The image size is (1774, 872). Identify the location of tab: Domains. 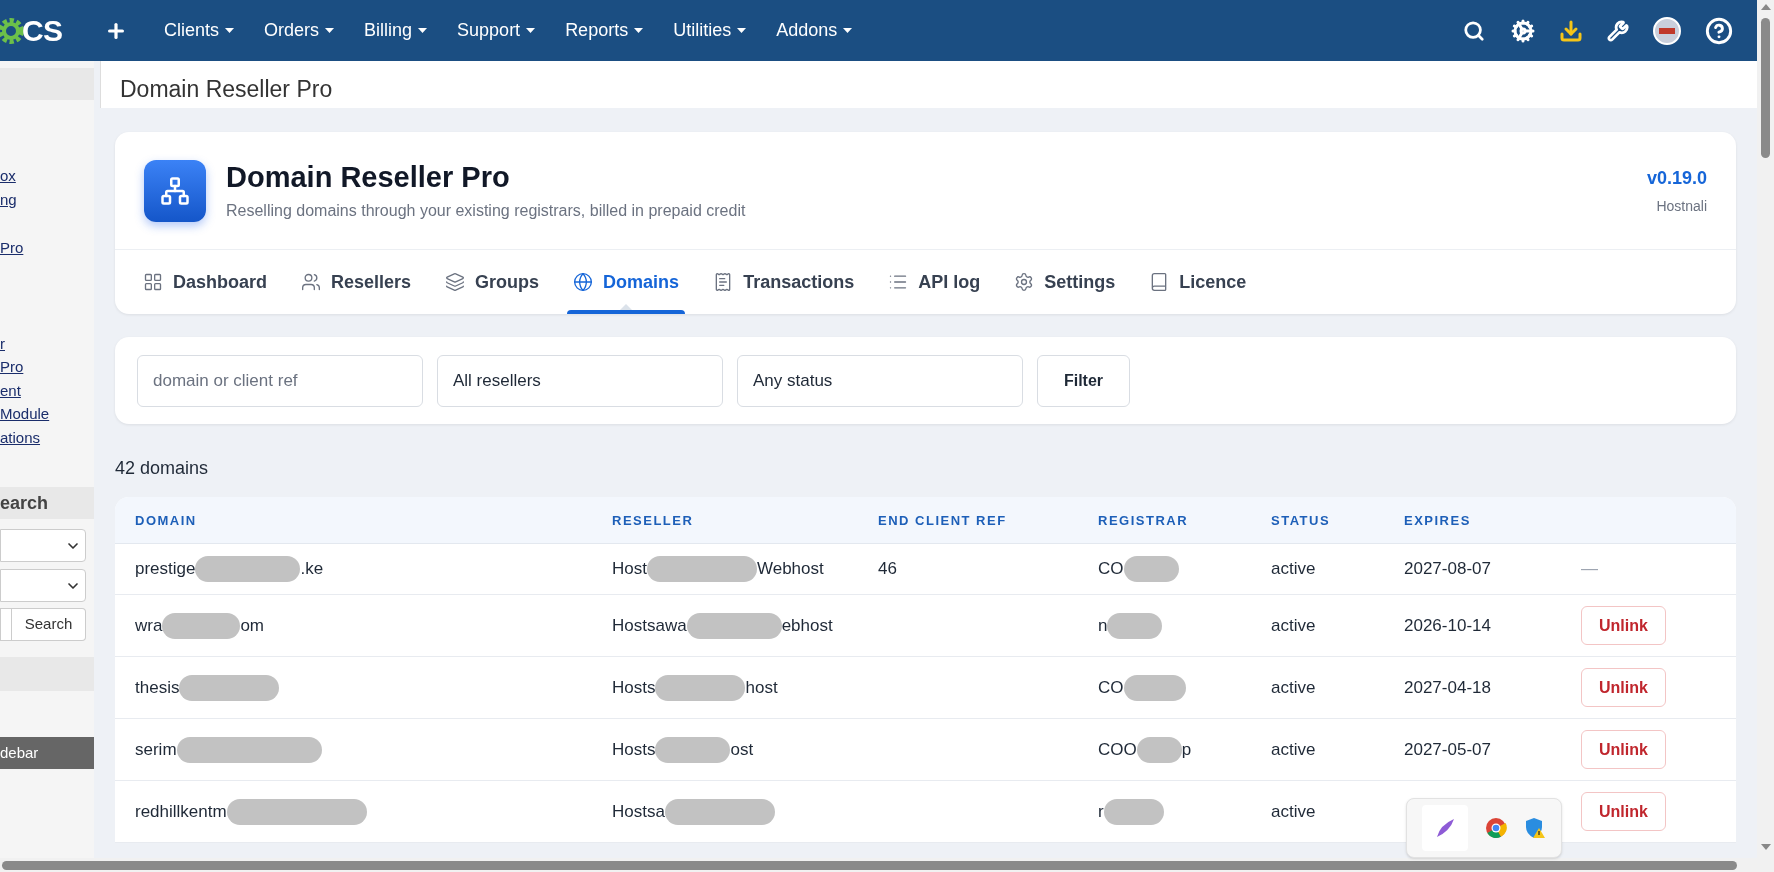
(626, 282).